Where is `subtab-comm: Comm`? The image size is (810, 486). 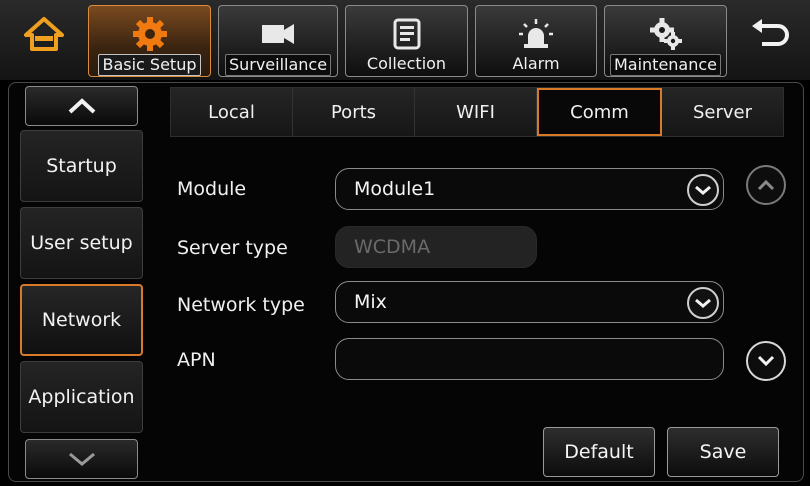 subtab-comm: Comm is located at coordinates (599, 112).